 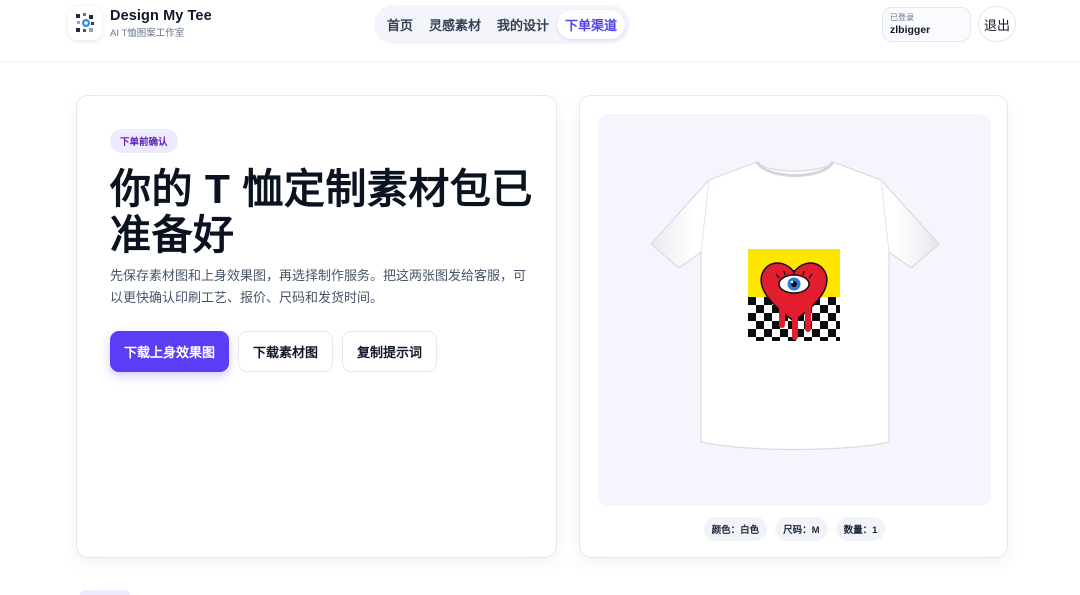 I want to click on brand-title: Design My Tee, so click(x=161, y=15).